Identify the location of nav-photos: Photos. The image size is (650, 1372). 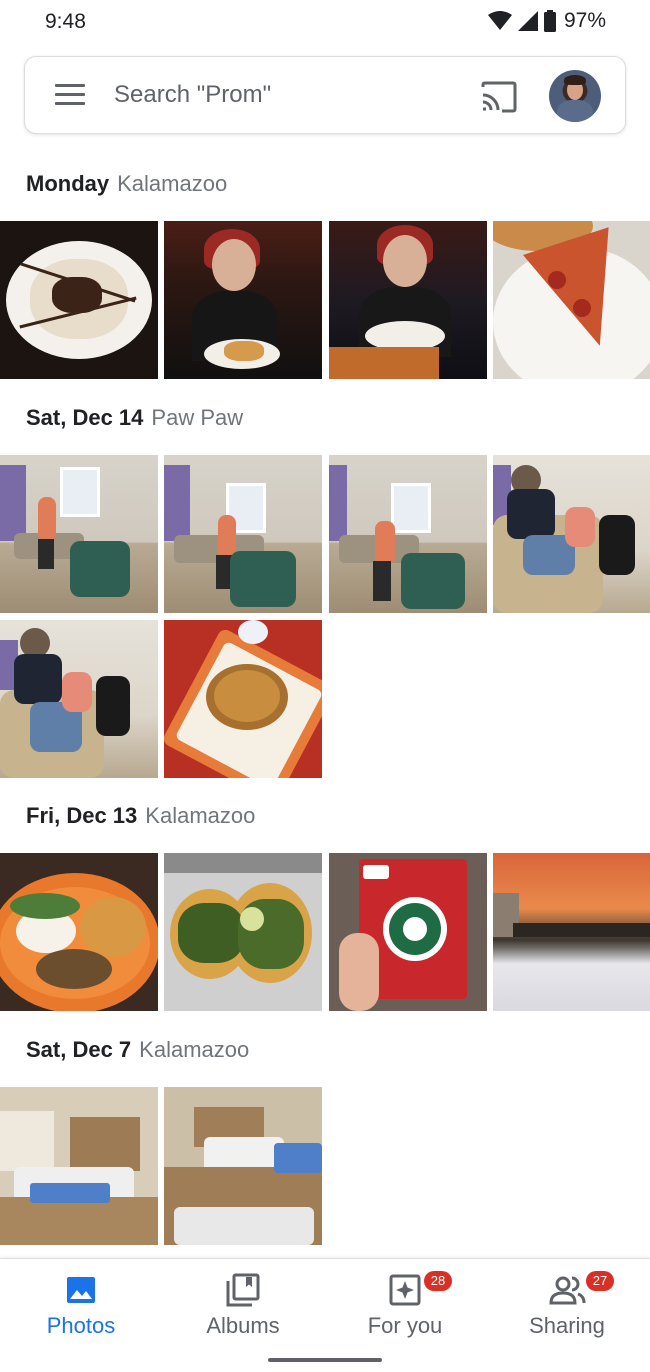
(81, 1304).